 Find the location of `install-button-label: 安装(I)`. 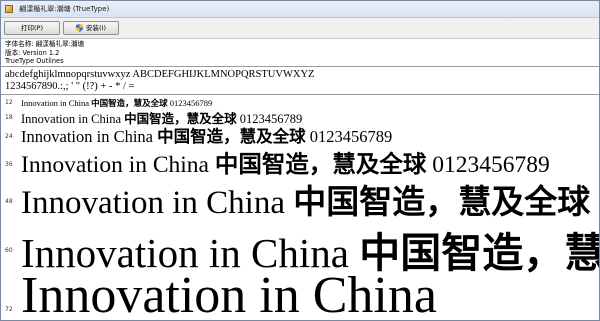

install-button-label: 安装(I) is located at coordinates (96, 27).